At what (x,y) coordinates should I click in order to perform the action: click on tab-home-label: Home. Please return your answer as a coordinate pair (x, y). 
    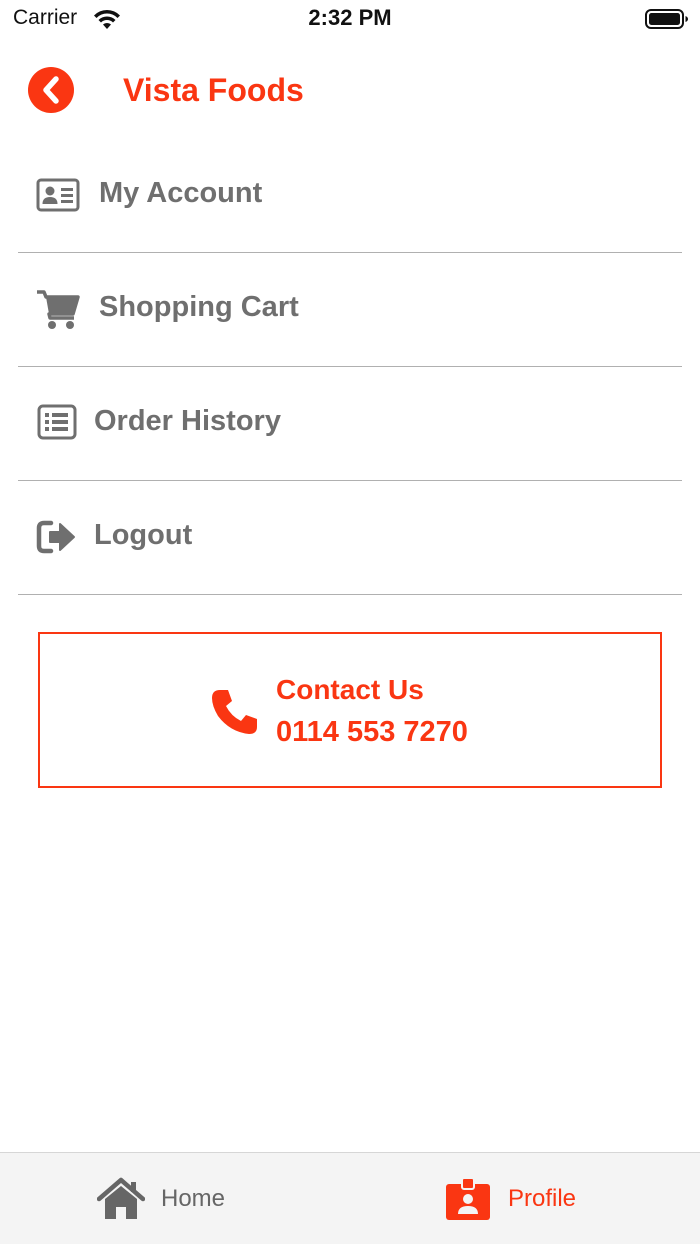
    Looking at the image, I should click on (193, 1198).